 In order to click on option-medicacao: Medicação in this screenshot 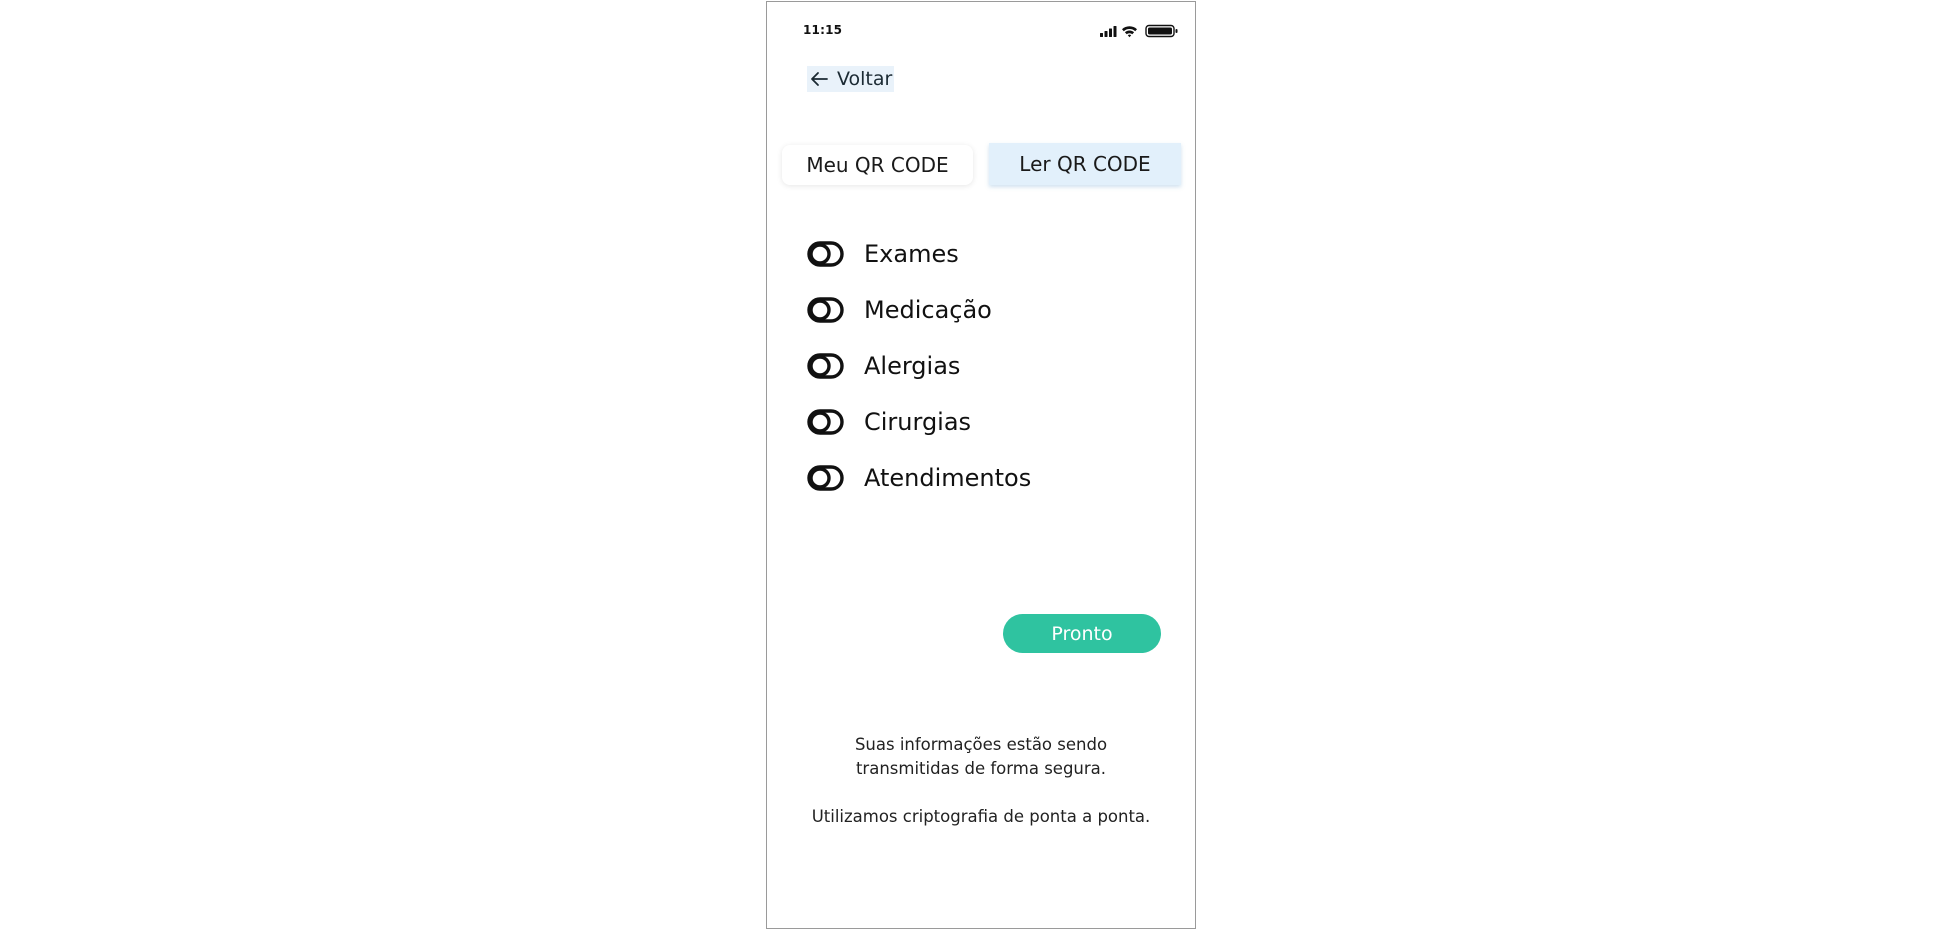, I will do `click(899, 310)`.